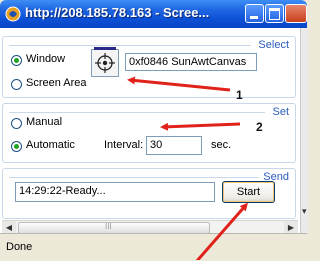 This screenshot has width=320, height=261. Describe the element at coordinates (56, 83) in the screenshot. I see `screen-area-radio-label: Screen Area` at that location.